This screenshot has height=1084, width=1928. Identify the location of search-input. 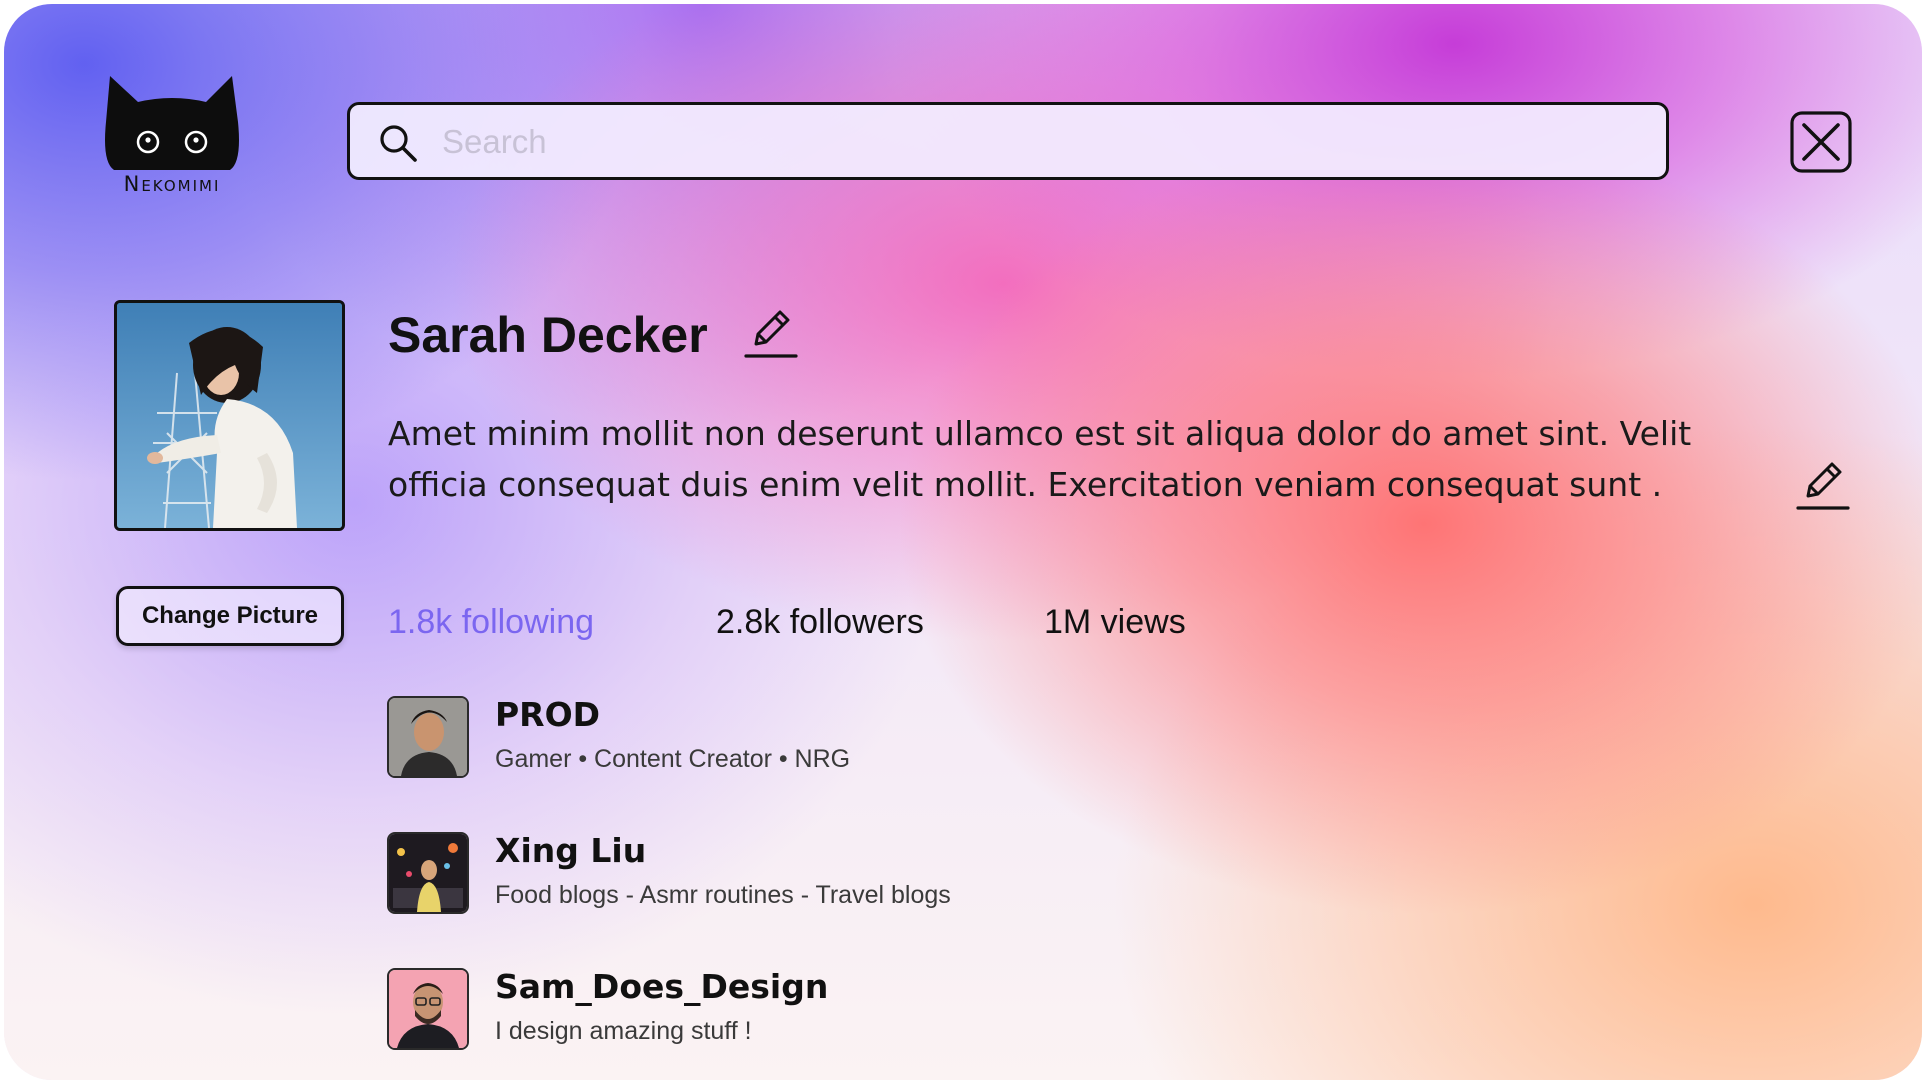
(1032, 142).